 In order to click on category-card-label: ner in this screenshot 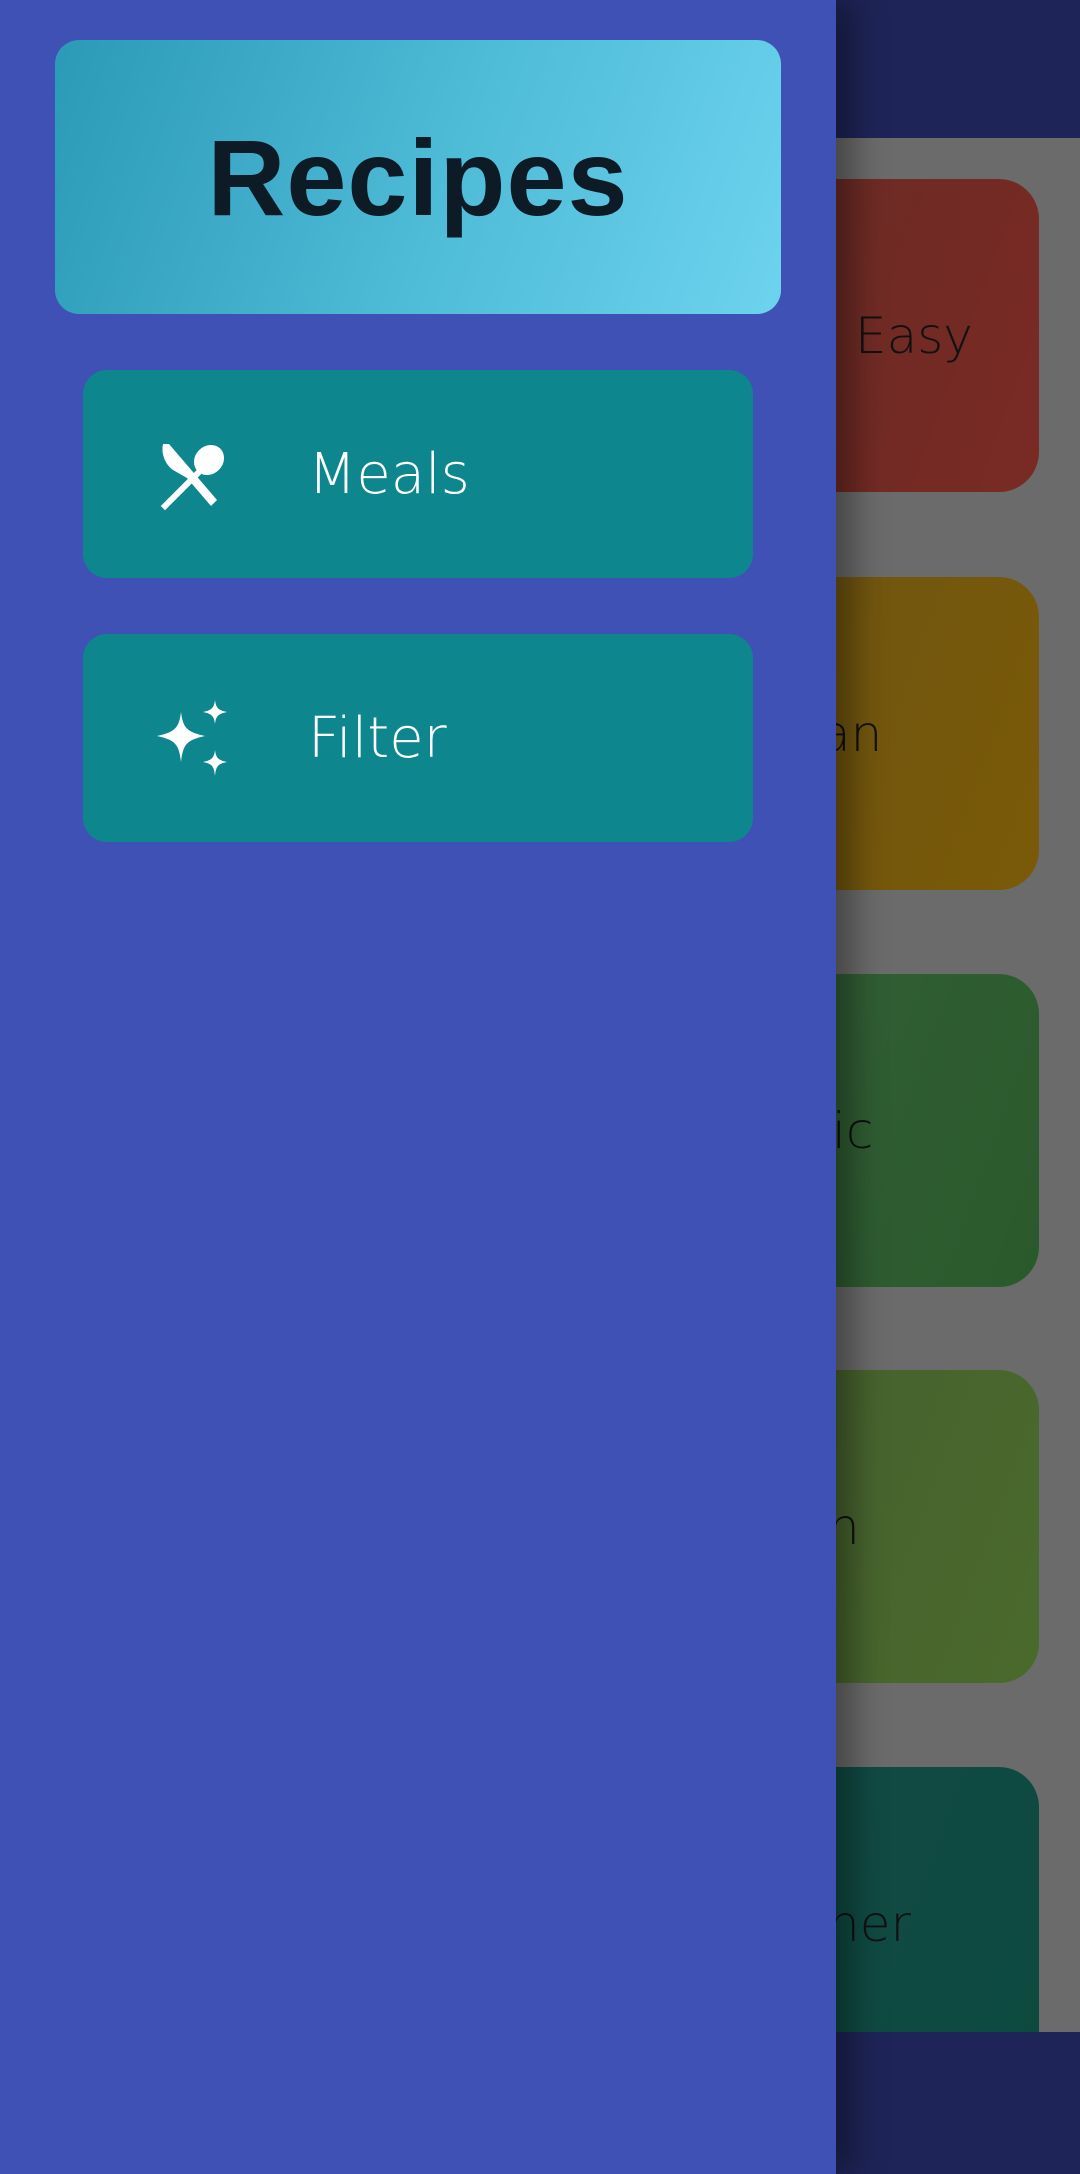, I will do `click(870, 1923)`.